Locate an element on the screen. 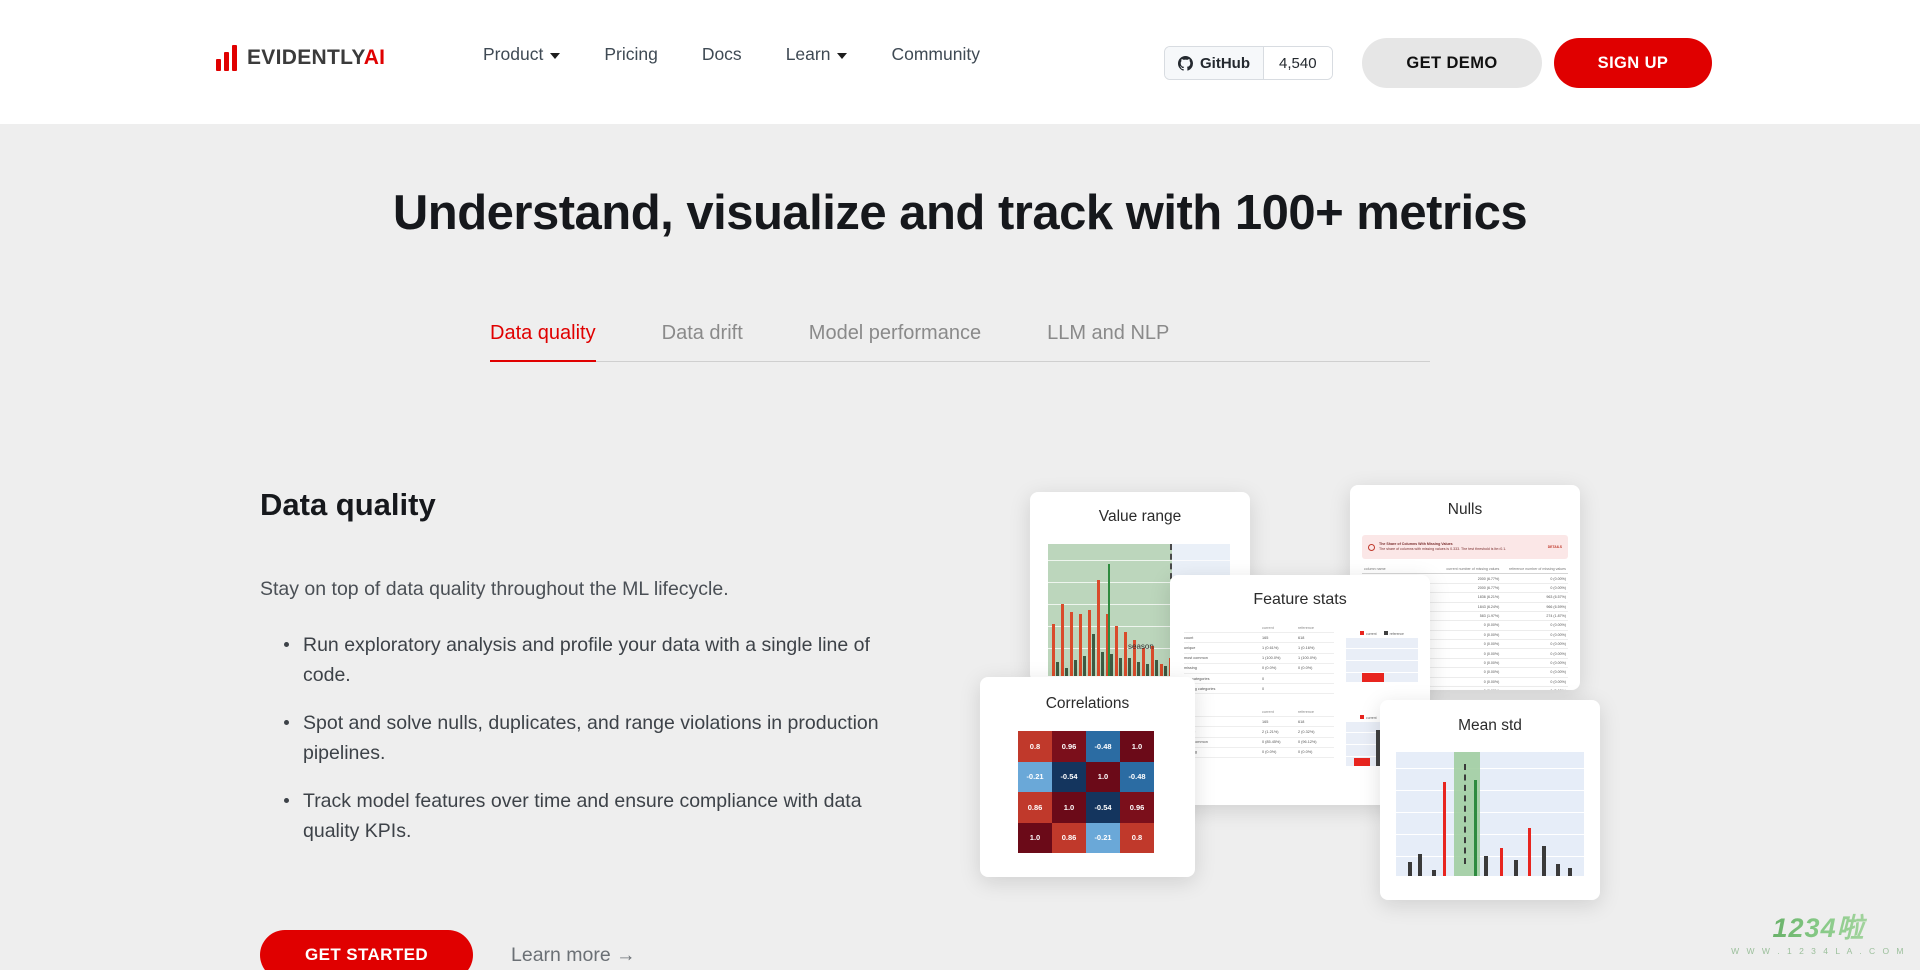 The image size is (1920, 970). cell: 1 (100.0%) is located at coordinates (1307, 658).